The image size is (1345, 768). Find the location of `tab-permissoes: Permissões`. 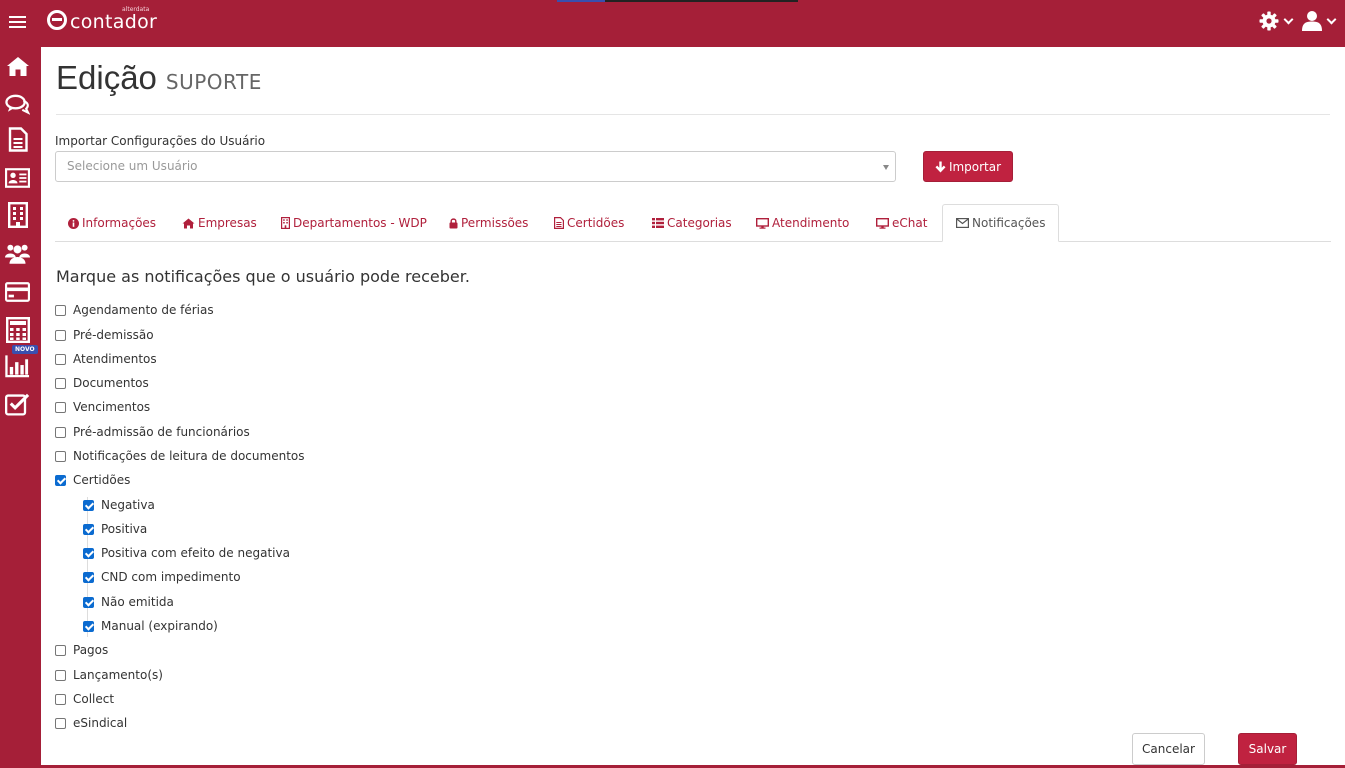

tab-permissoes: Permissões is located at coordinates (488, 223).